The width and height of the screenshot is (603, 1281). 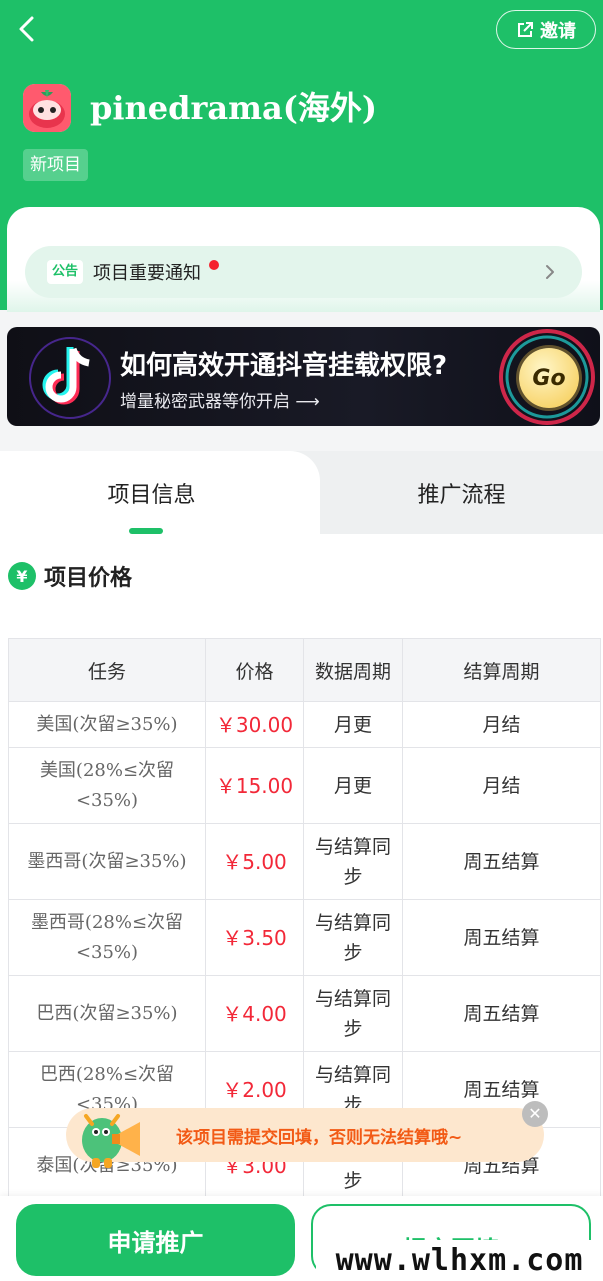 I want to click on tab-bar: 项目信息 推广流程, so click(x=301, y=492).